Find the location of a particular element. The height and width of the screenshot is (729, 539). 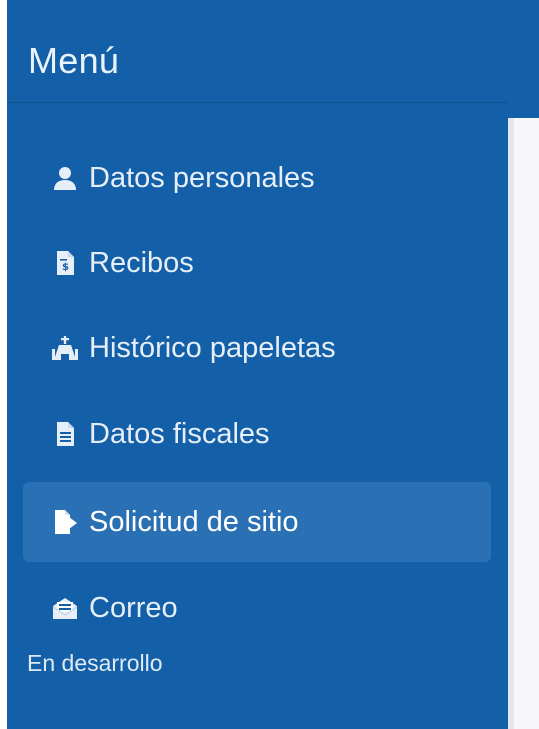

sidebar-item-recibos: $ Recibos is located at coordinates (257, 263).